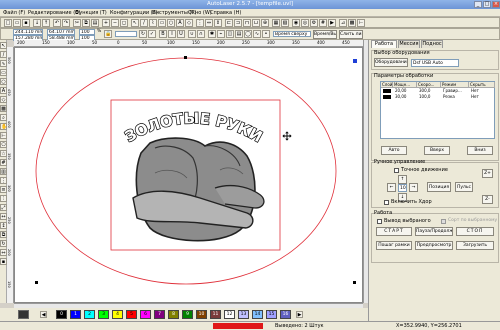  I want to click on device-button: Оборудование, so click(391, 62).